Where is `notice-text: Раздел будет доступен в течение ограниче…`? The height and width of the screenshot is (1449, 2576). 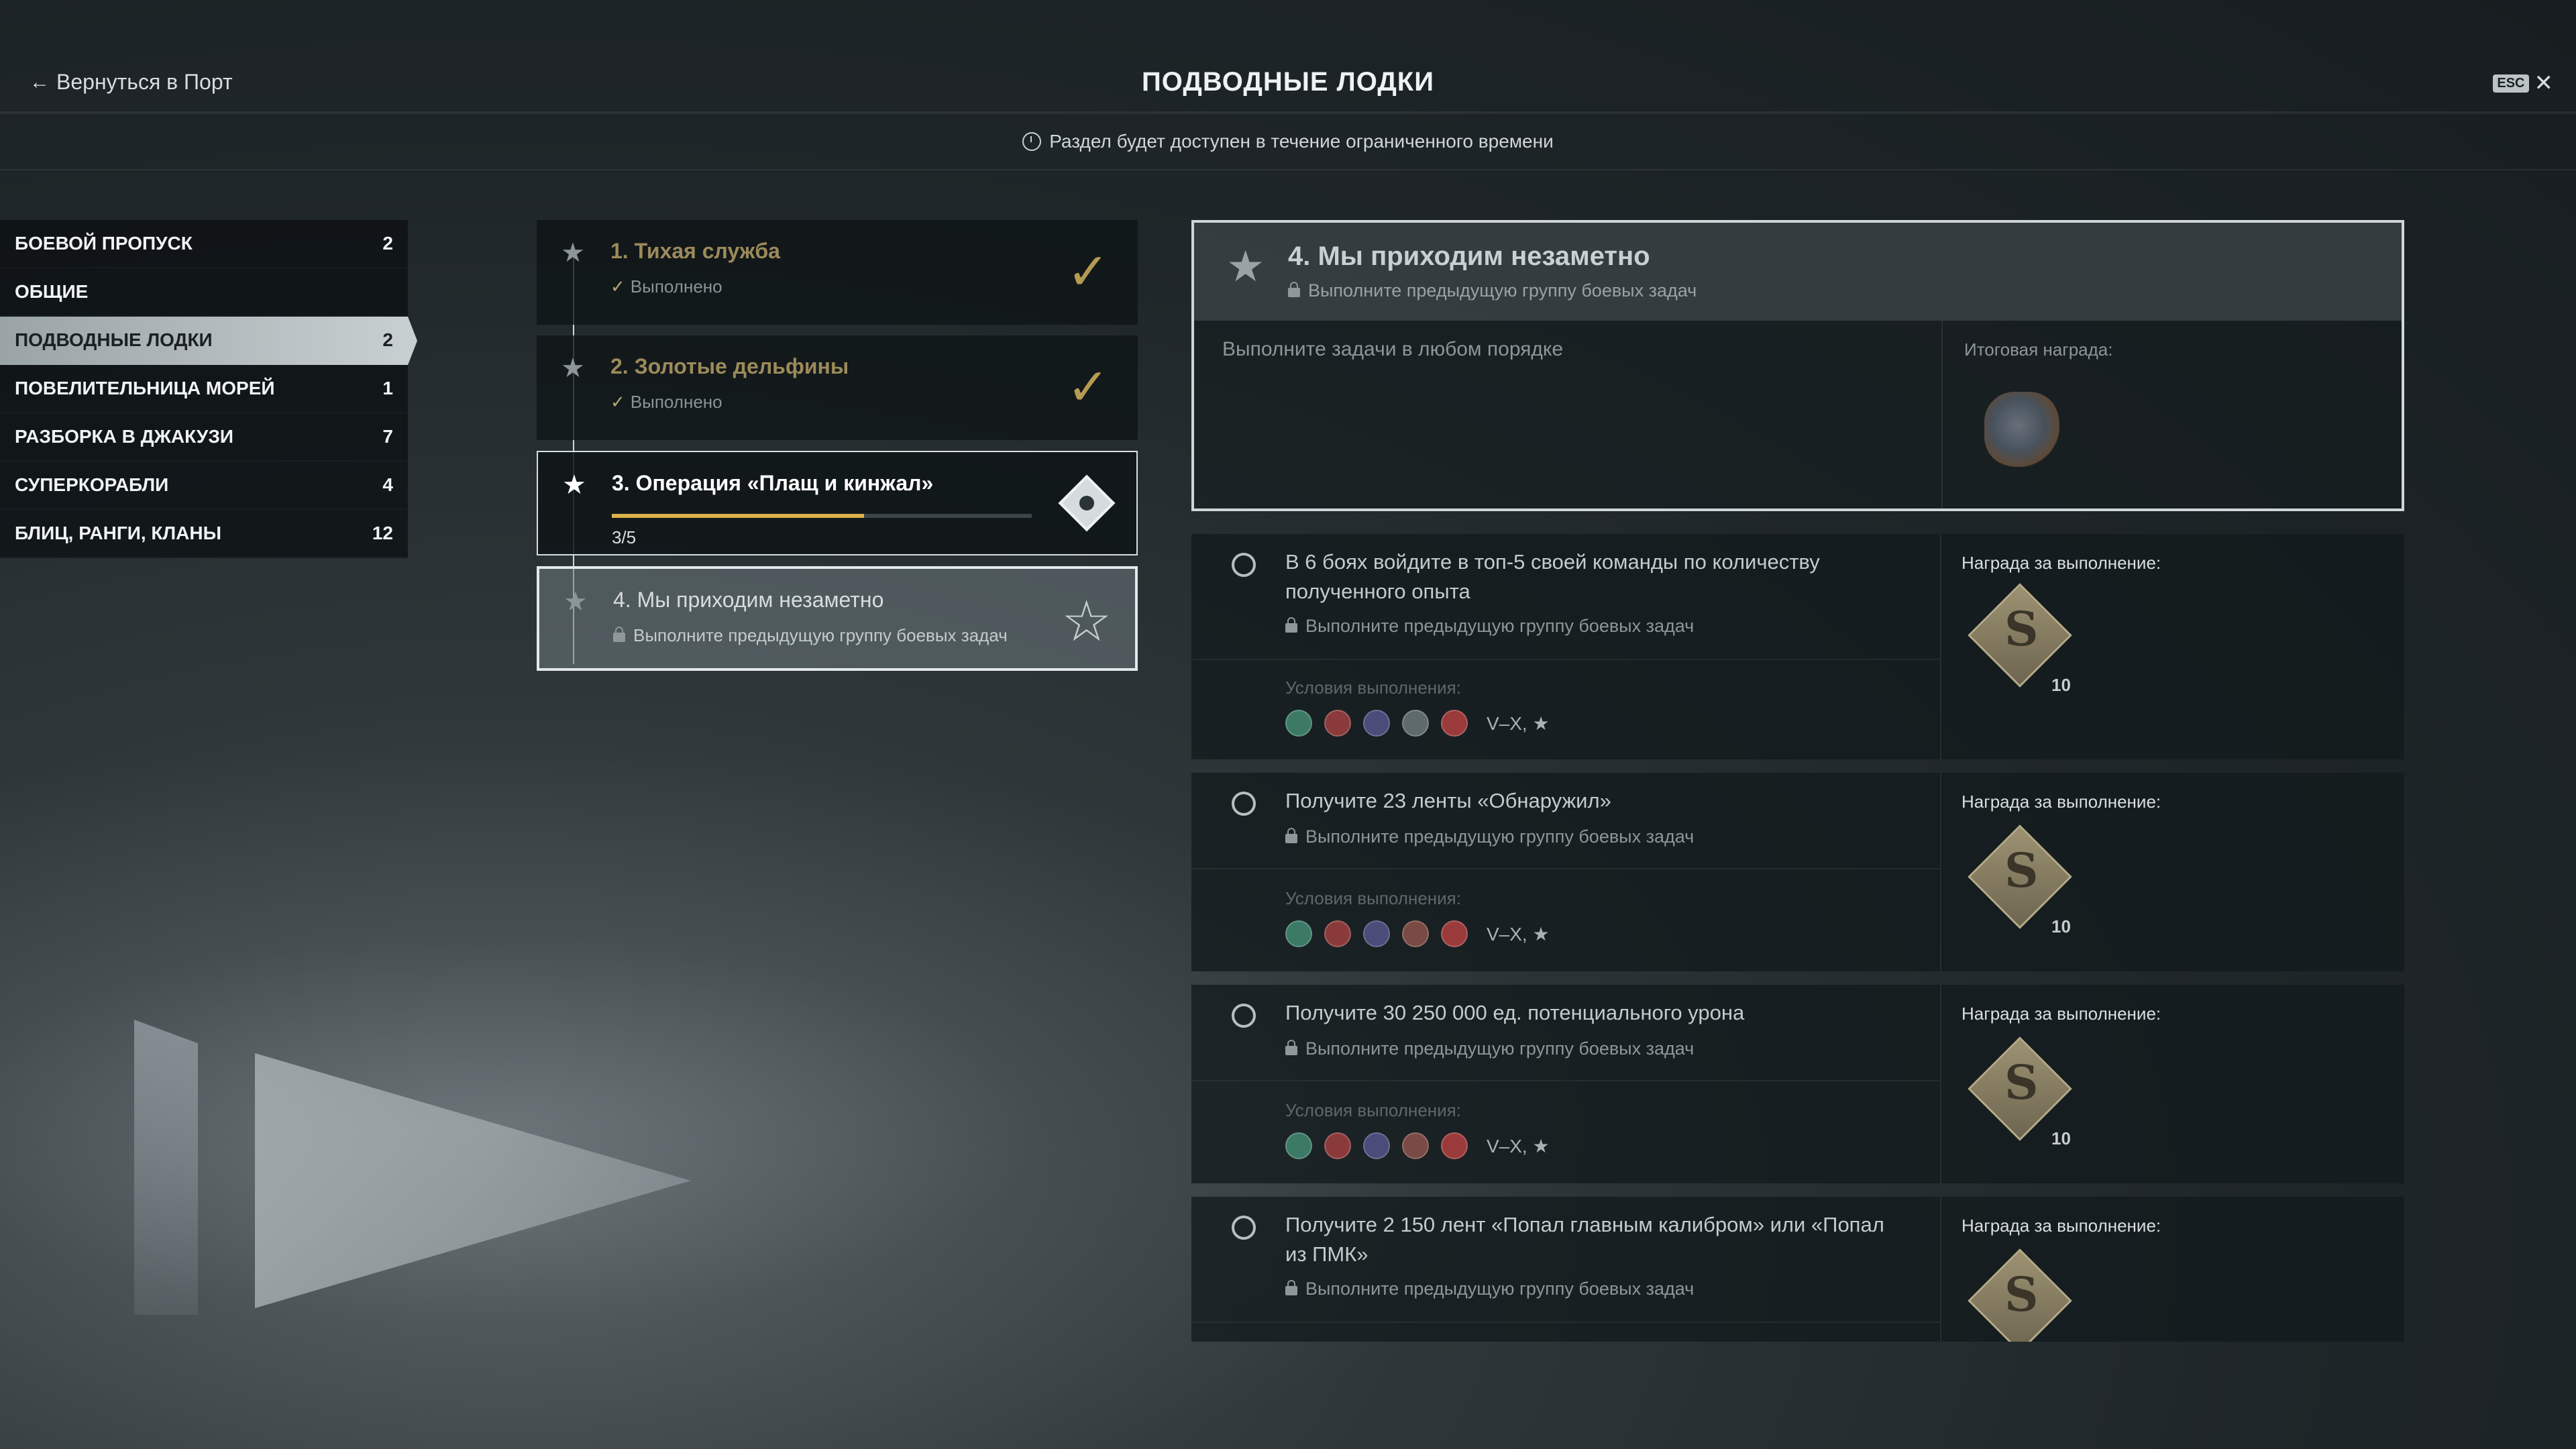
notice-text: Раздел будет доступен в течение ограниче… is located at coordinates (1301, 141).